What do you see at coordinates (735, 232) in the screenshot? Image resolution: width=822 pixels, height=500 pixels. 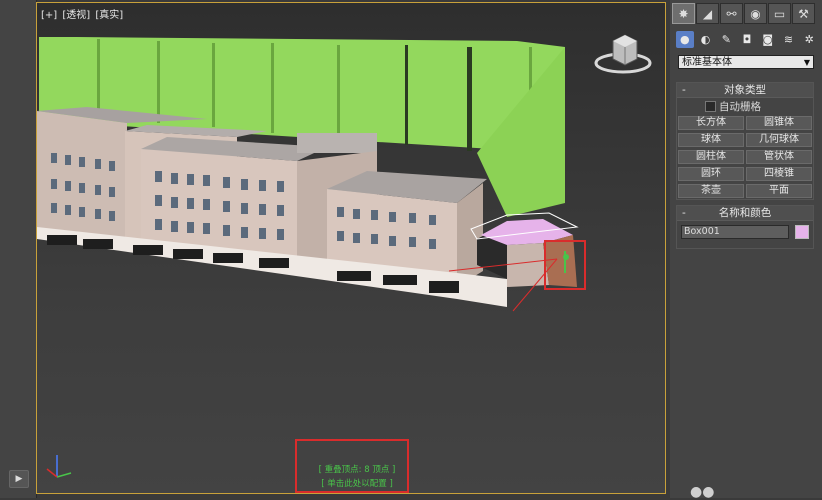 I see `object-name-field: Box001` at bounding box center [735, 232].